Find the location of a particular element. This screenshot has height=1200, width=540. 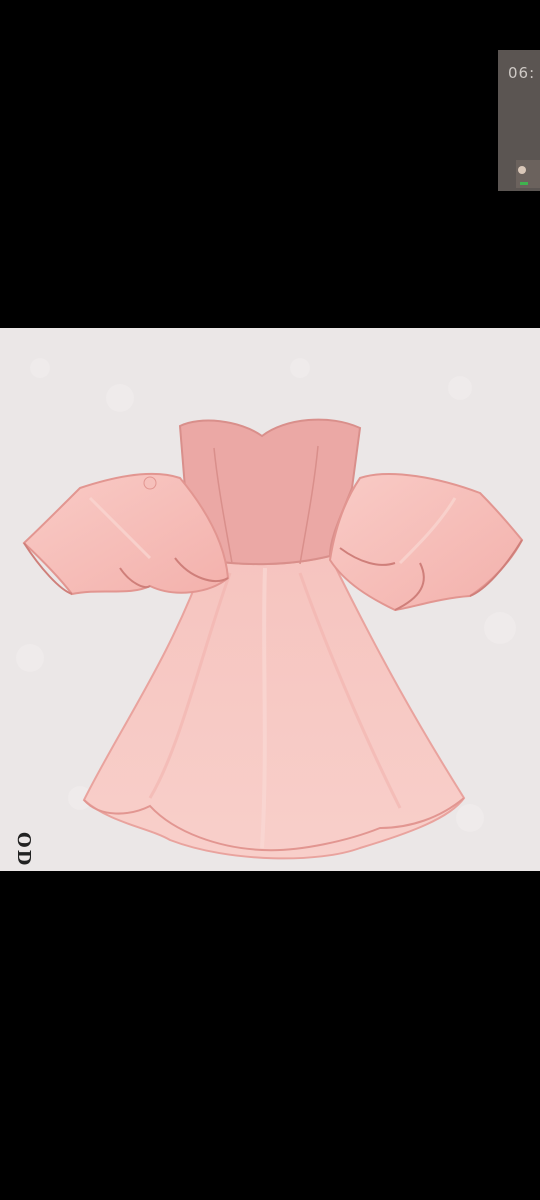

pip-clock: 06: is located at coordinates (522, 73).